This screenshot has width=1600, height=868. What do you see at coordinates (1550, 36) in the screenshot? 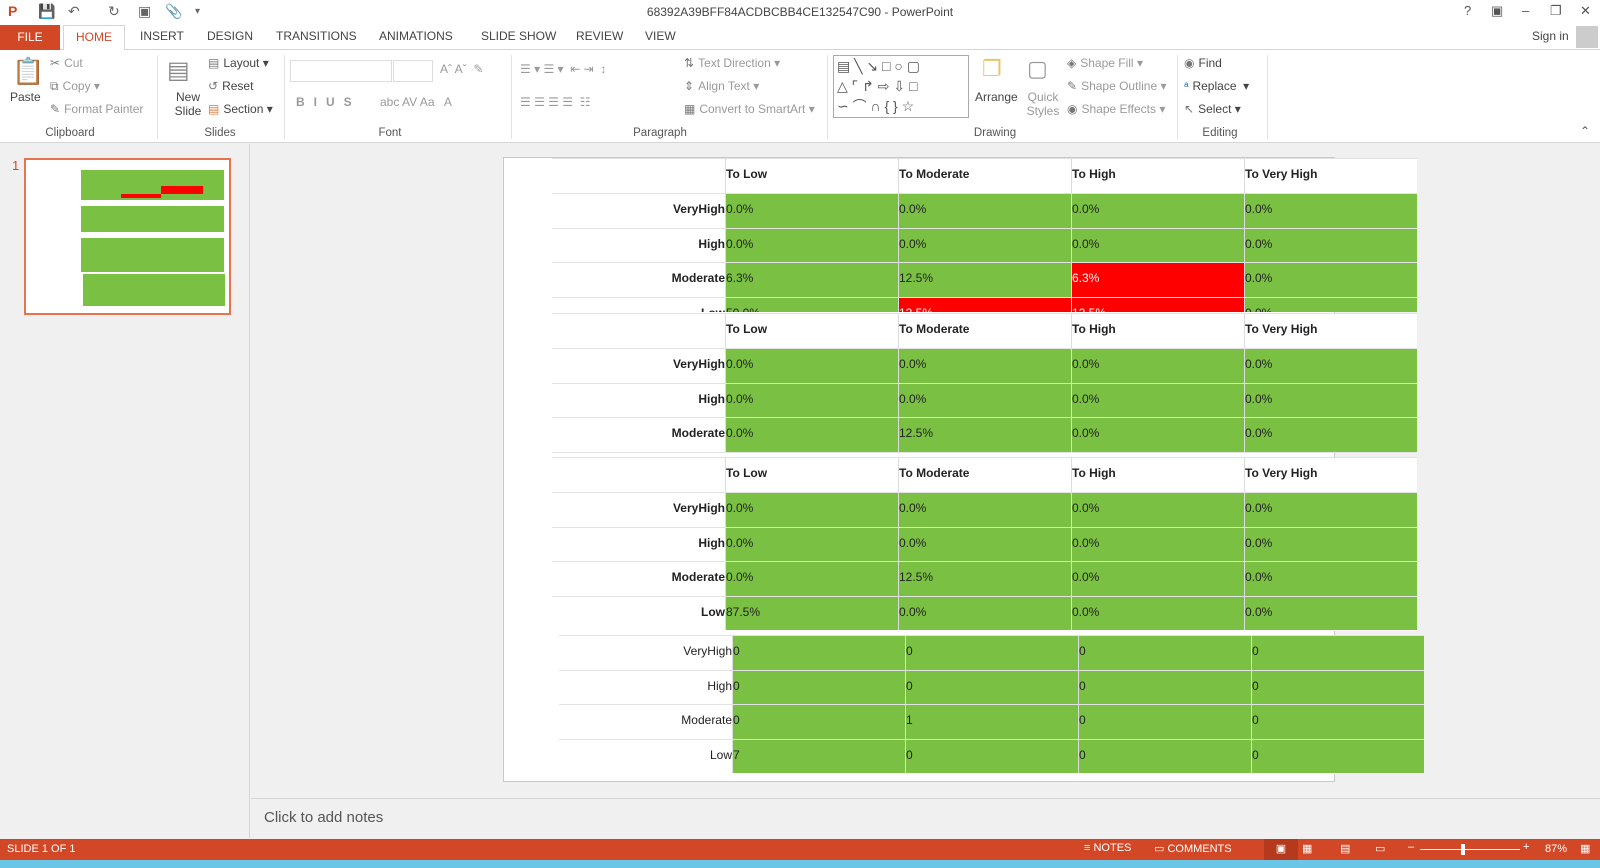
I see `sign-in-link: Sign in` at bounding box center [1550, 36].